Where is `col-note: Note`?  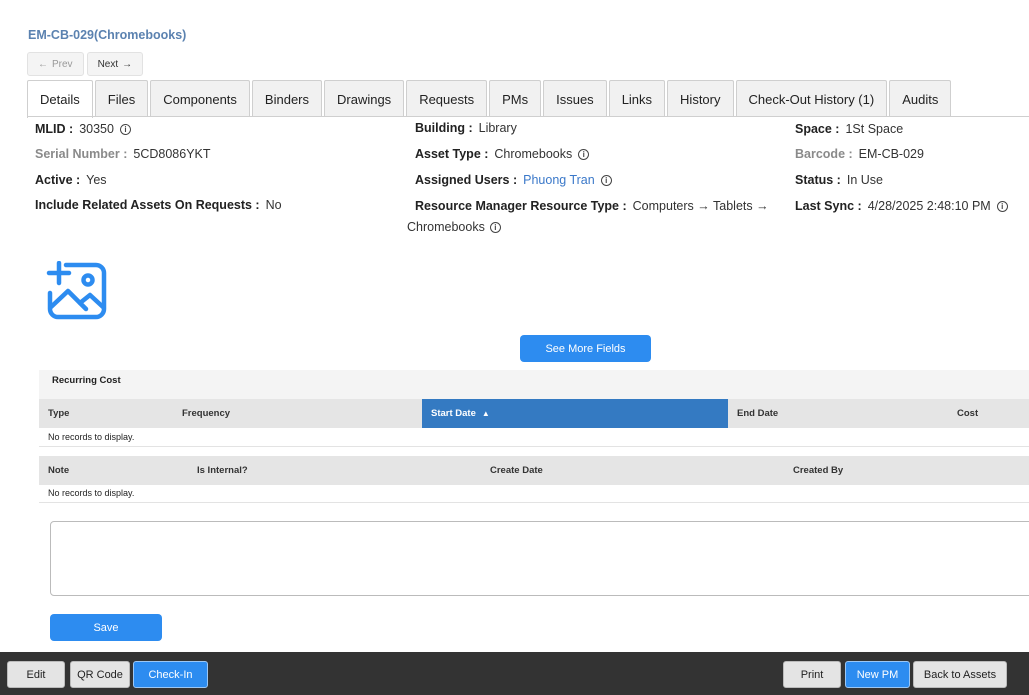
col-note: Note is located at coordinates (54, 470).